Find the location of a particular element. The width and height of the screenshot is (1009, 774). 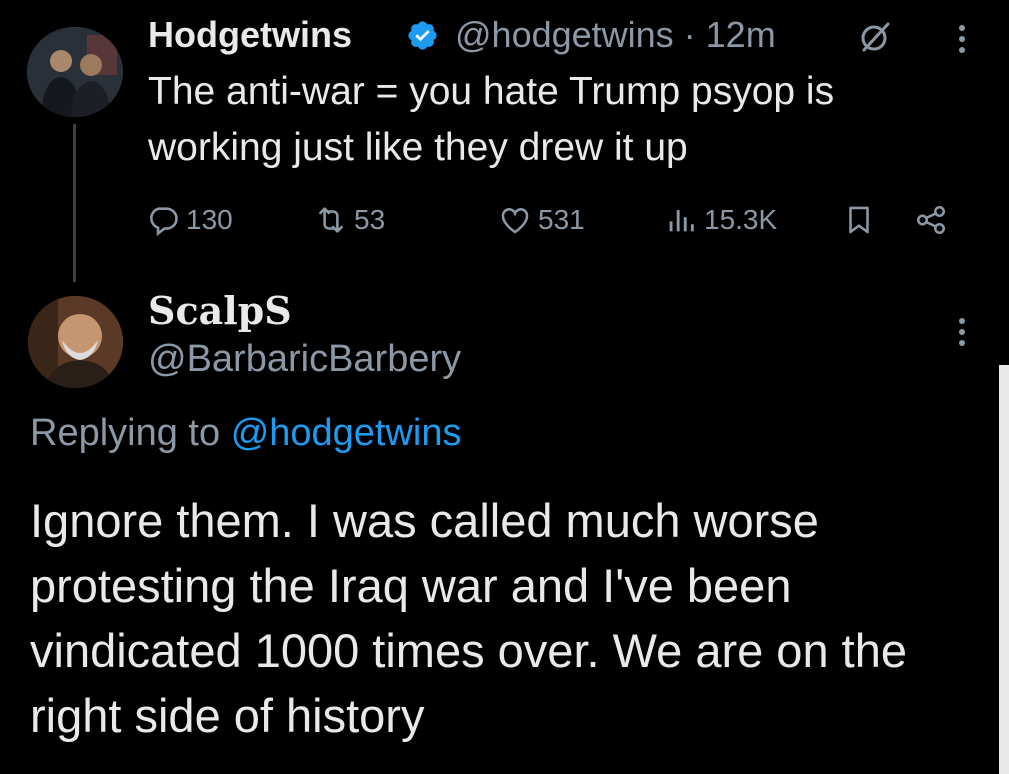

retweet-button: 53 is located at coordinates (349, 220).